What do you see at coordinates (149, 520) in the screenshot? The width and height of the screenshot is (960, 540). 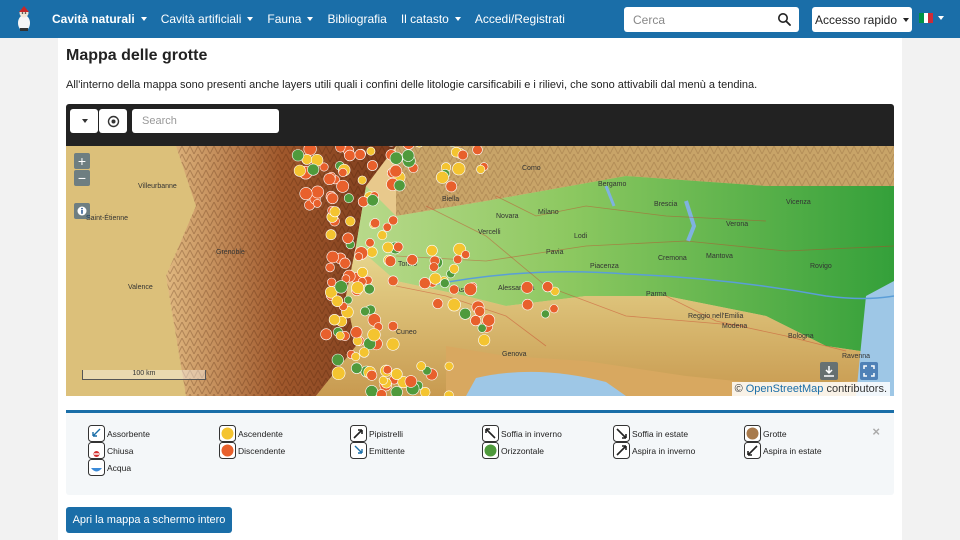 I see `open-fullscreen-map-button: Apri la mappa a schermo intero` at bounding box center [149, 520].